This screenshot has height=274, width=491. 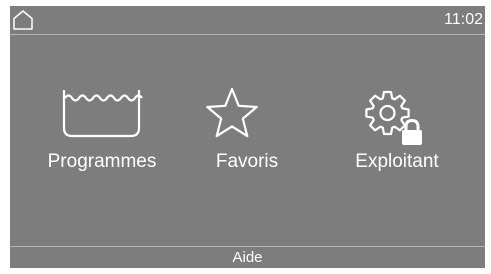 I want to click on home-button, so click(x=23, y=20).